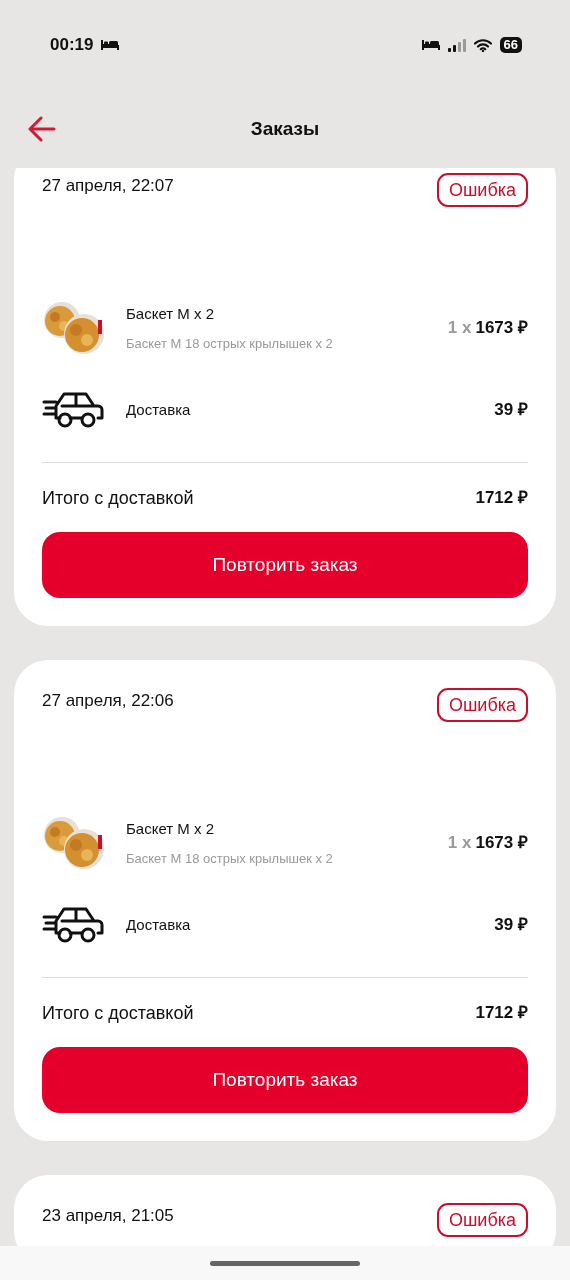  What do you see at coordinates (456, 45) in the screenshot?
I see `signal-icon` at bounding box center [456, 45].